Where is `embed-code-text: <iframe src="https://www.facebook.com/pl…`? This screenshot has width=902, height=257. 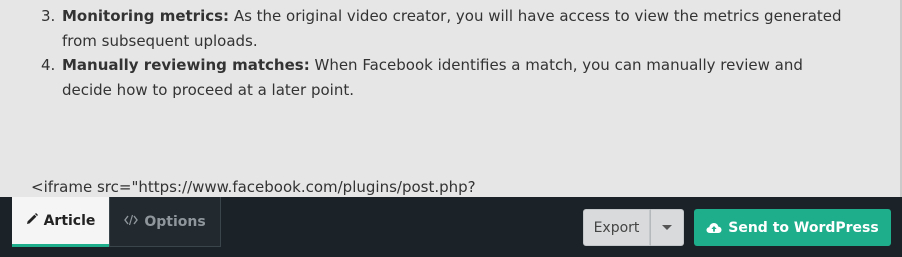
embed-code-text: <iframe src="https://www.facebook.com/pl… is located at coordinates (253, 187).